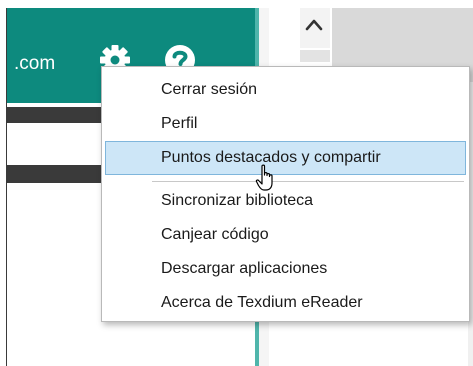 The height and width of the screenshot is (366, 473). I want to click on menu-item-logout: Cerrar sesión, so click(285, 90).